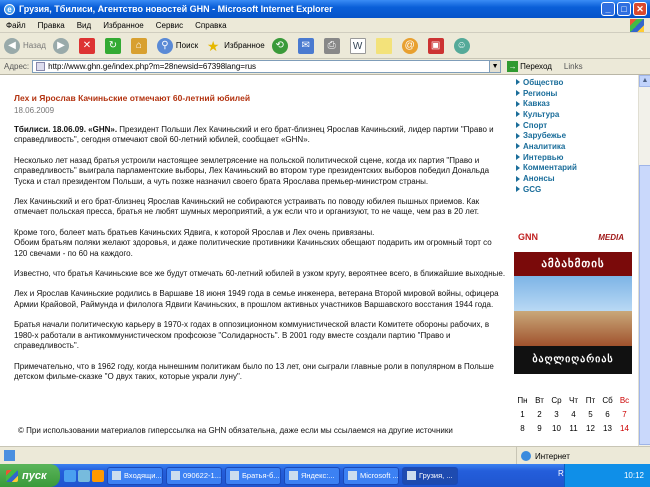 The height and width of the screenshot is (487, 650). Describe the element at coordinates (84, 475) in the screenshot. I see `quicklaunch-desktop-icon` at that location.